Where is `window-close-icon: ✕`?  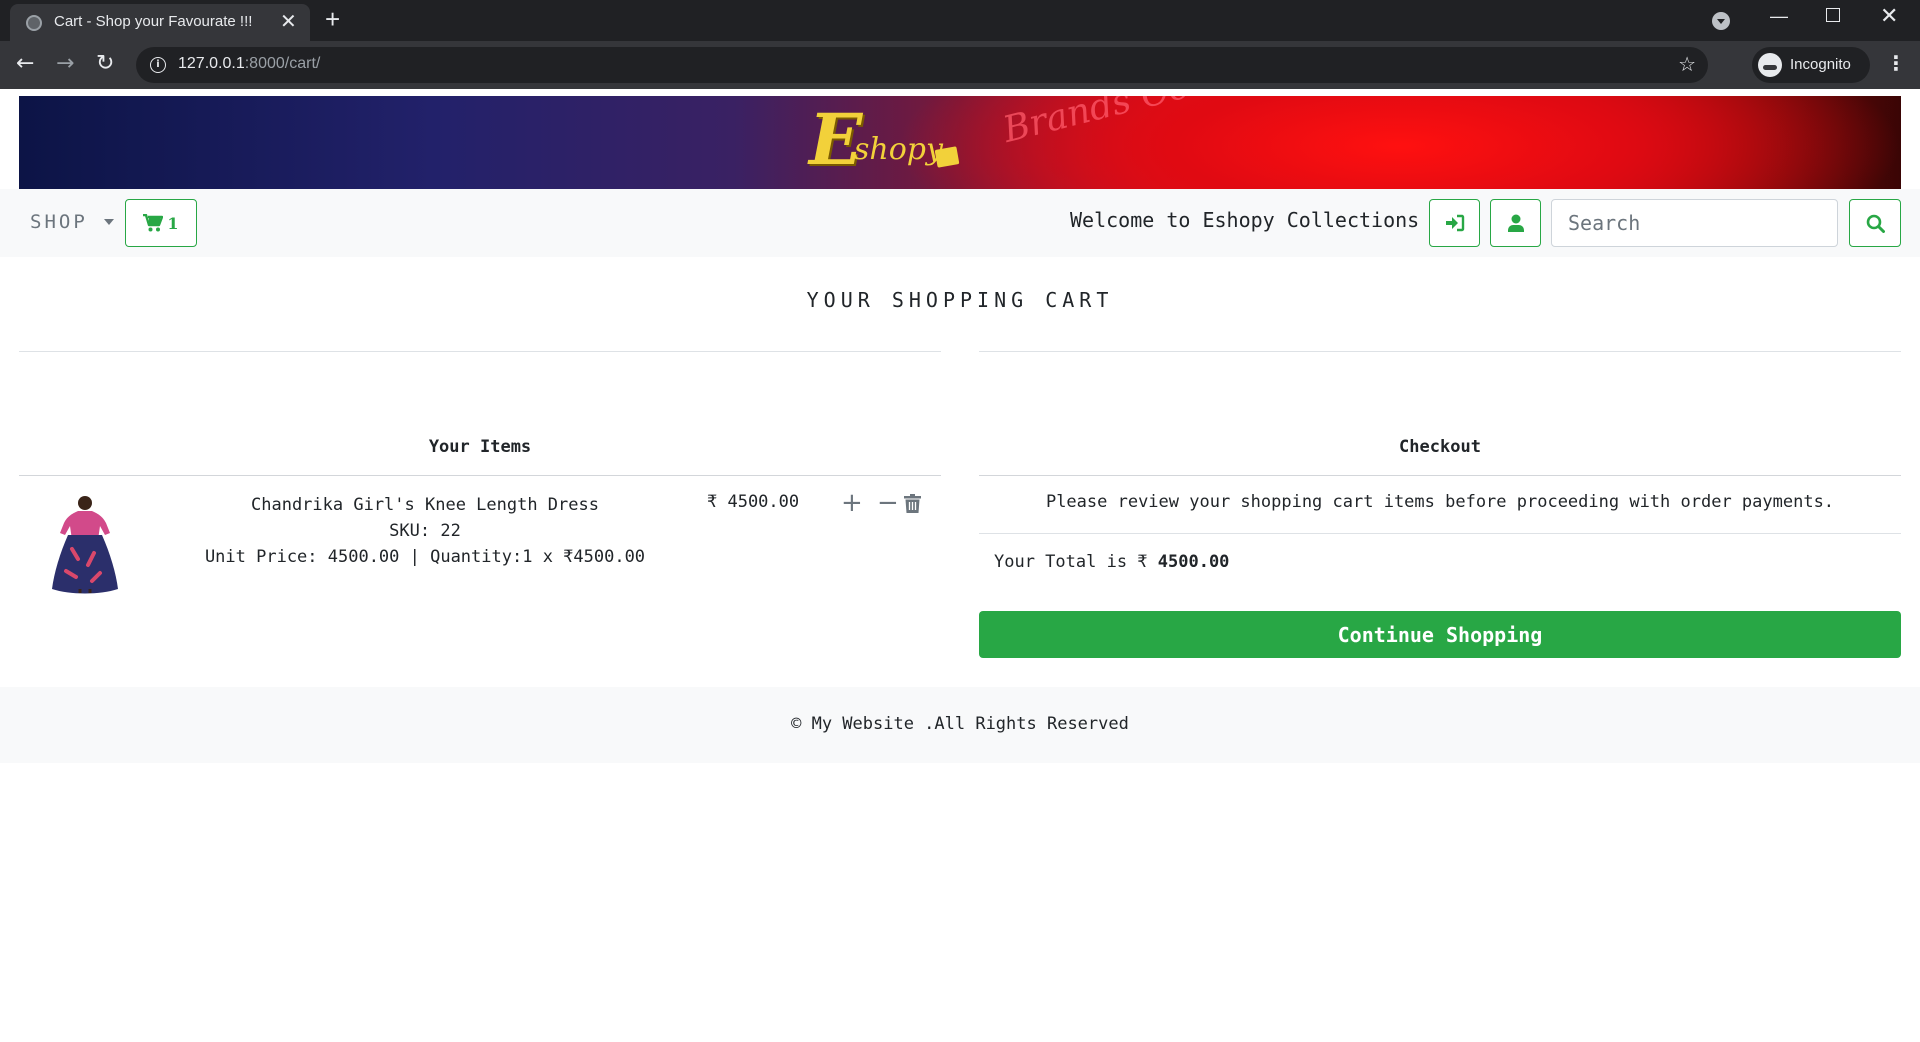
window-close-icon: ✕ is located at coordinates (1889, 16).